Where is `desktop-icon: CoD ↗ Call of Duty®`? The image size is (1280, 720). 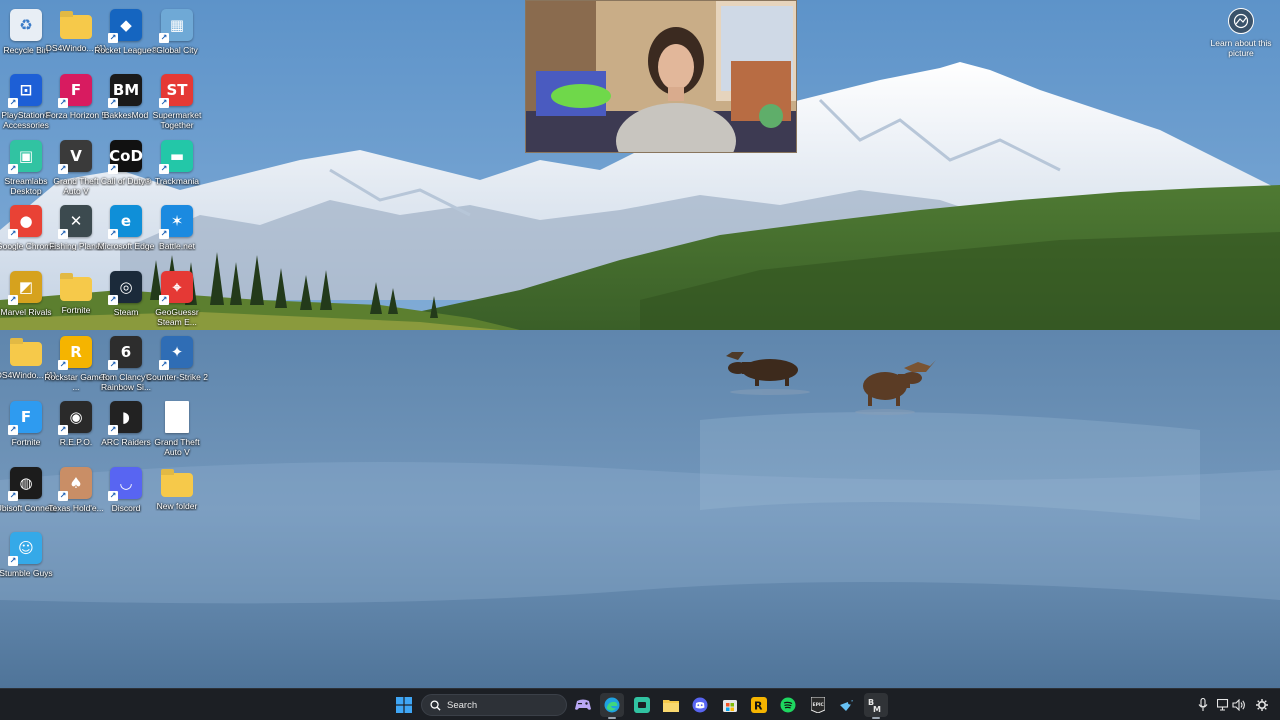 desktop-icon: CoD ↗ Call of Duty® is located at coordinates (126, 166).